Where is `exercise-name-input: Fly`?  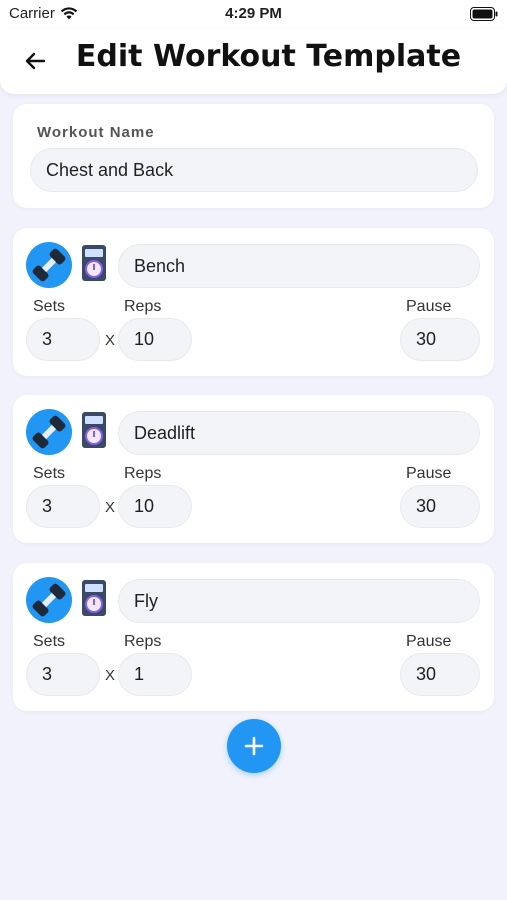
exercise-name-input: Fly is located at coordinates (299, 601).